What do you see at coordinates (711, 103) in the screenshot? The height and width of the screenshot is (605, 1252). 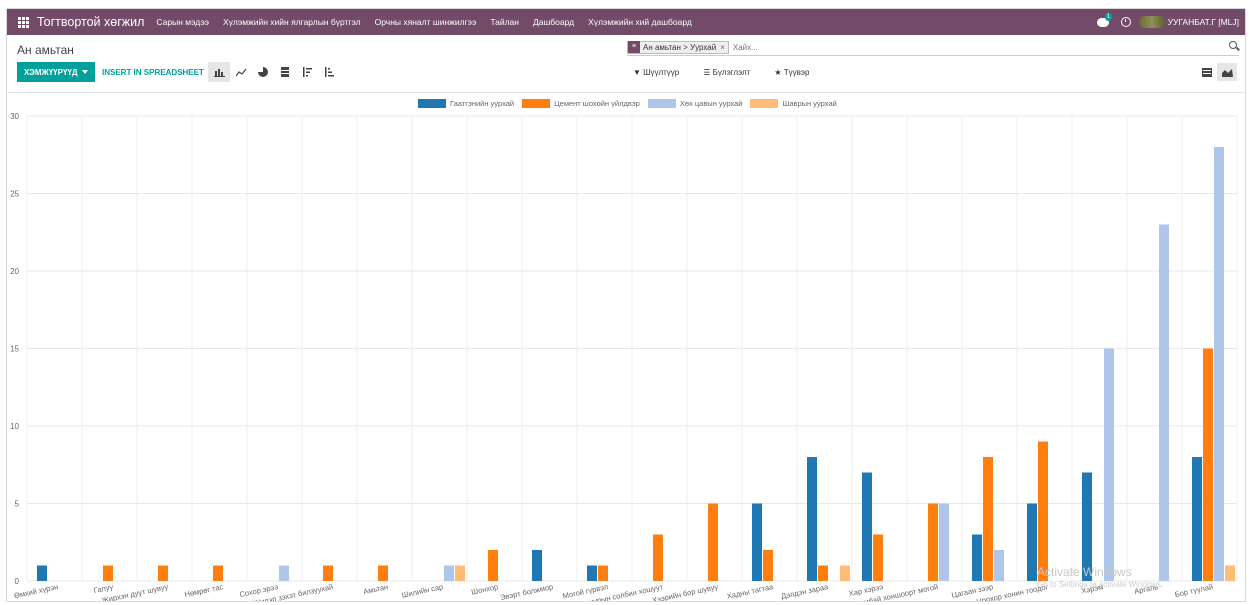 I see `legend-label: Хөх цавын уурхай` at bounding box center [711, 103].